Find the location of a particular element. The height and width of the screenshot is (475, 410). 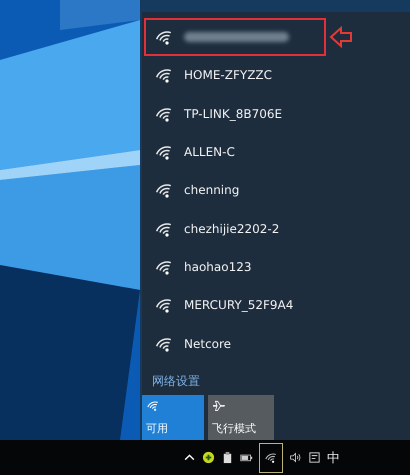

speaker-icon is located at coordinates (295, 457).